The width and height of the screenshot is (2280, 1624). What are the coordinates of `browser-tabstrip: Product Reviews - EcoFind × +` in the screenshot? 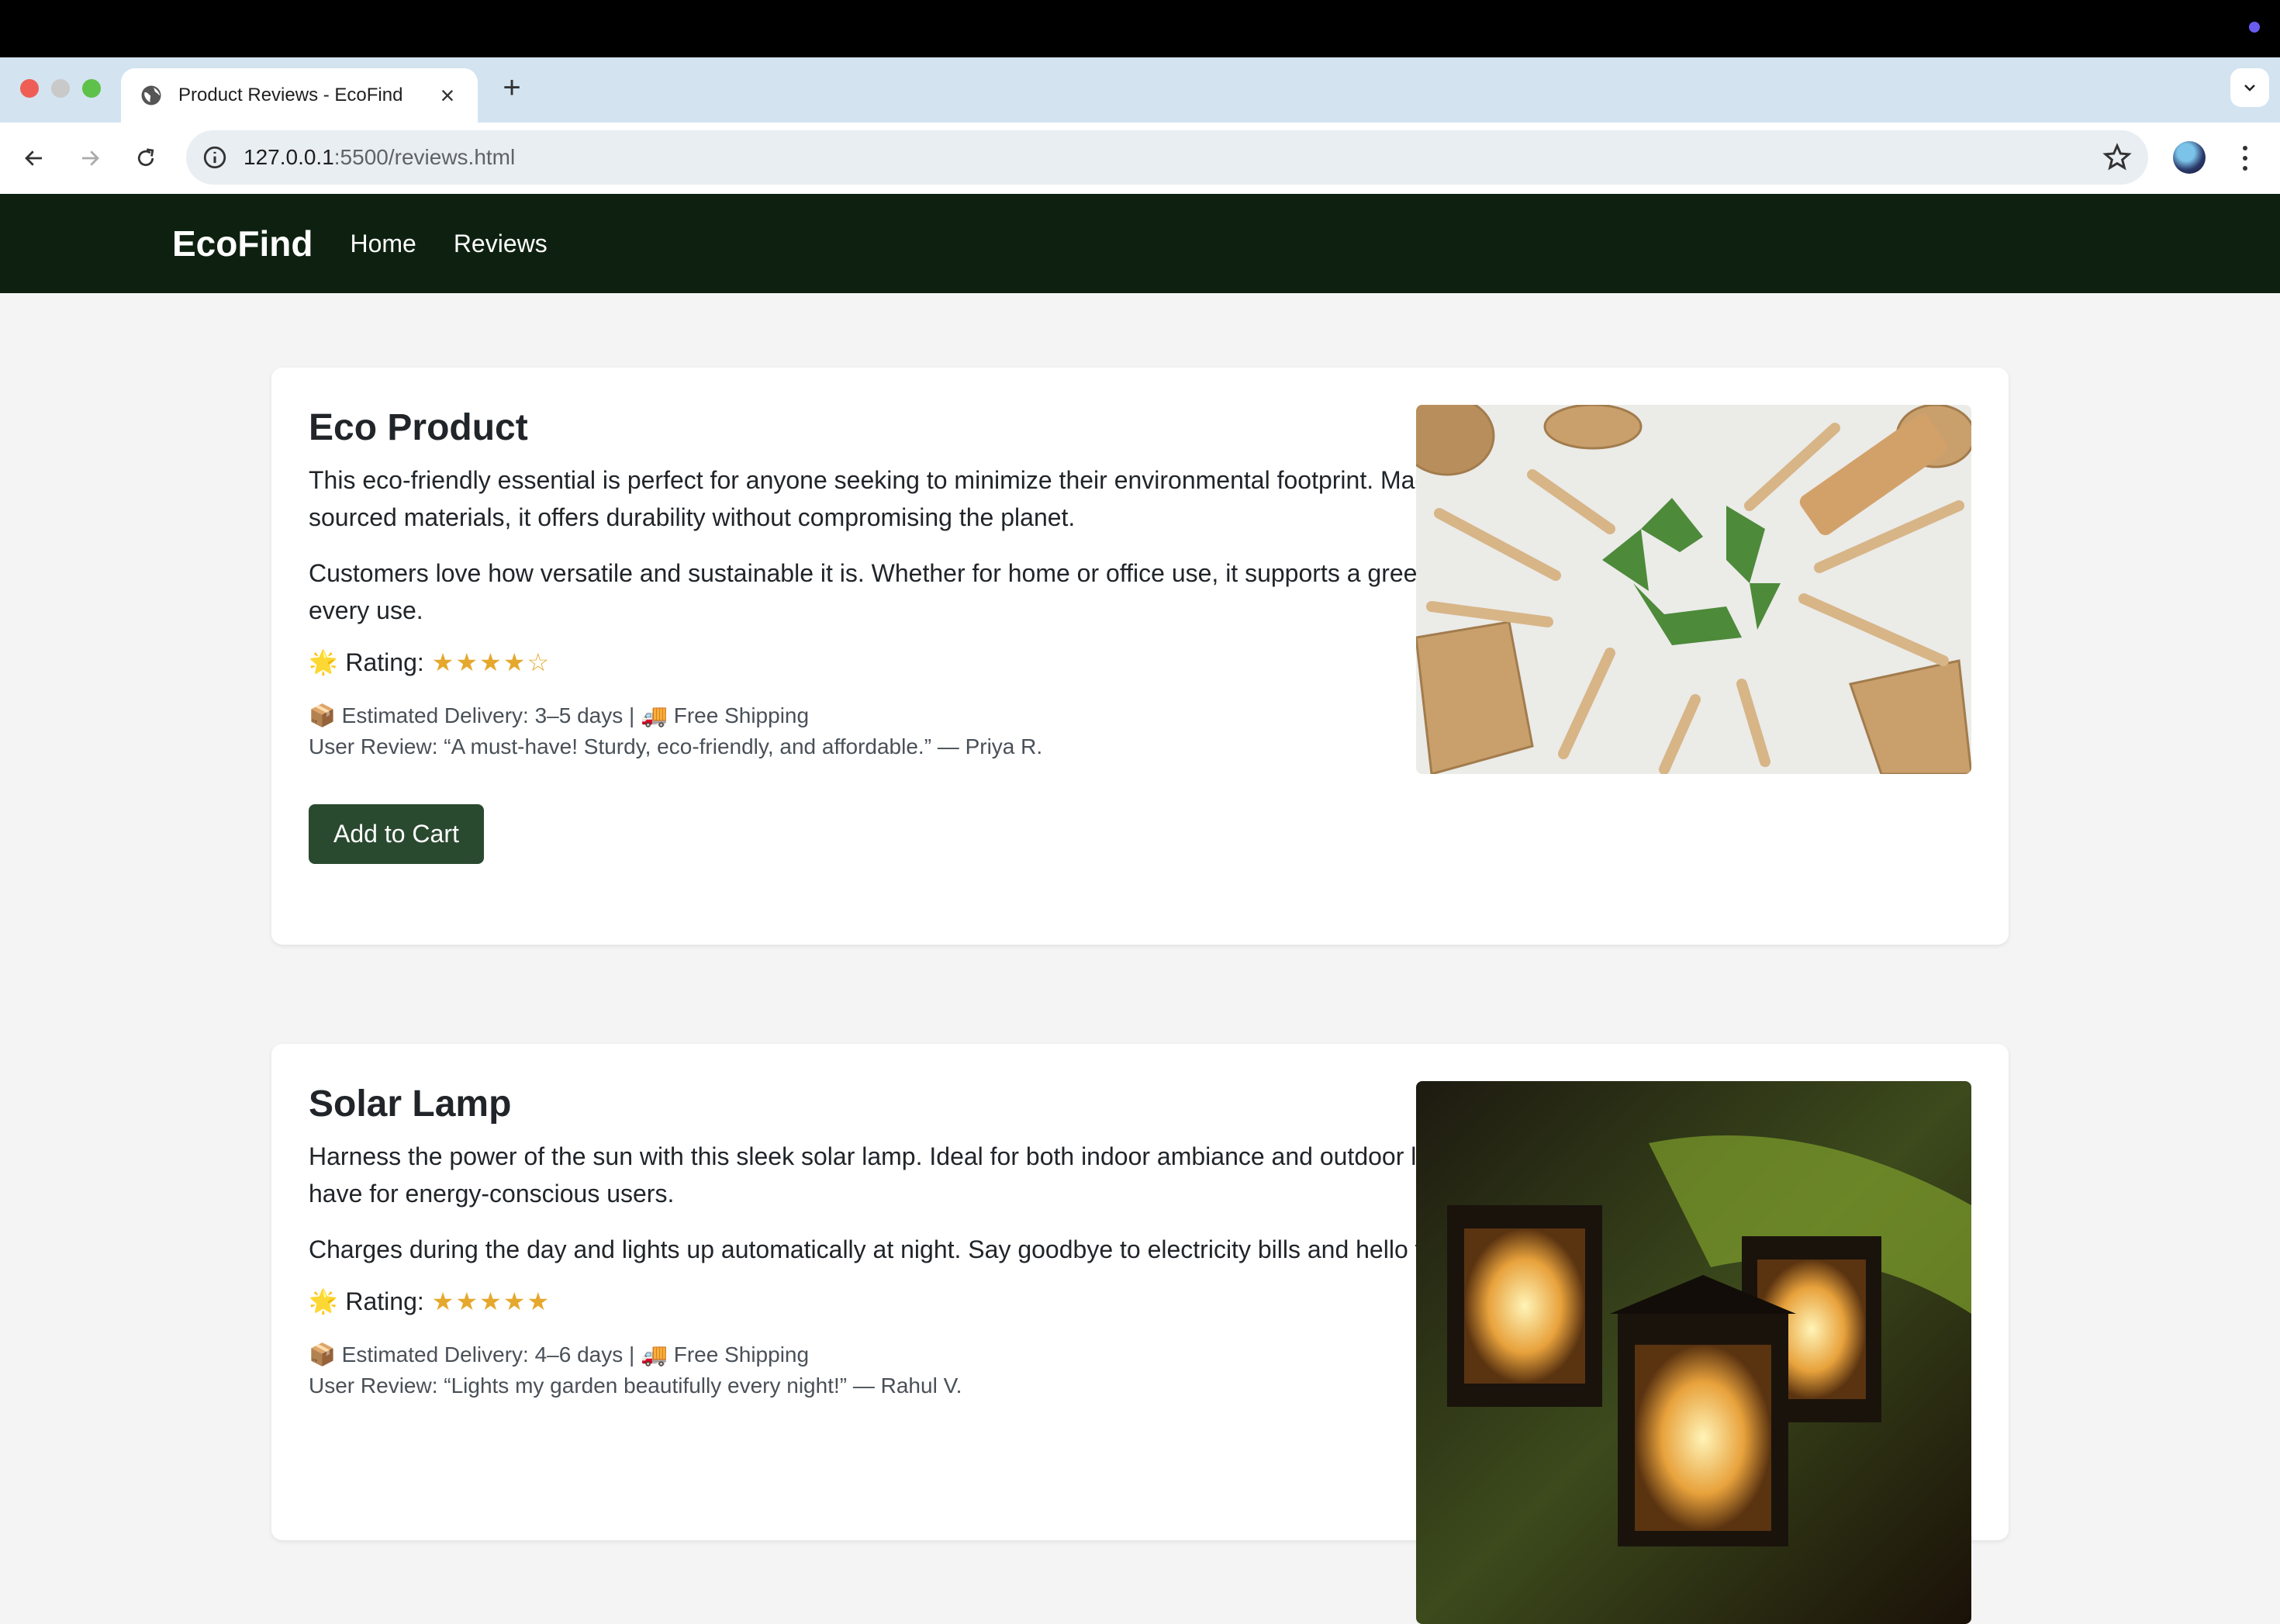 It's located at (1140, 90).